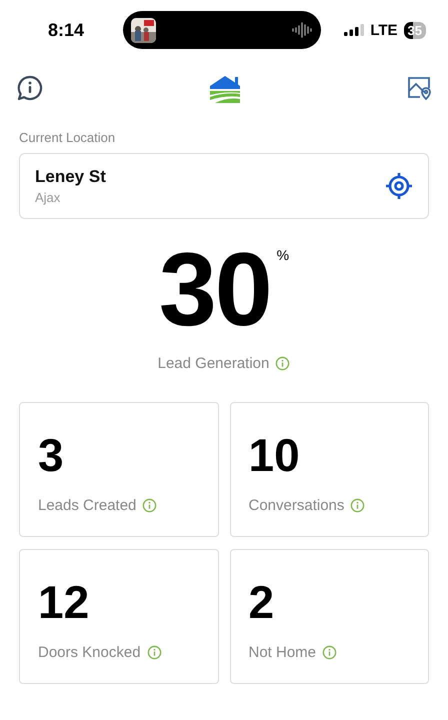 Image resolution: width=448 pixels, height=720 pixels. I want to click on stat-value: 12, so click(64, 602).